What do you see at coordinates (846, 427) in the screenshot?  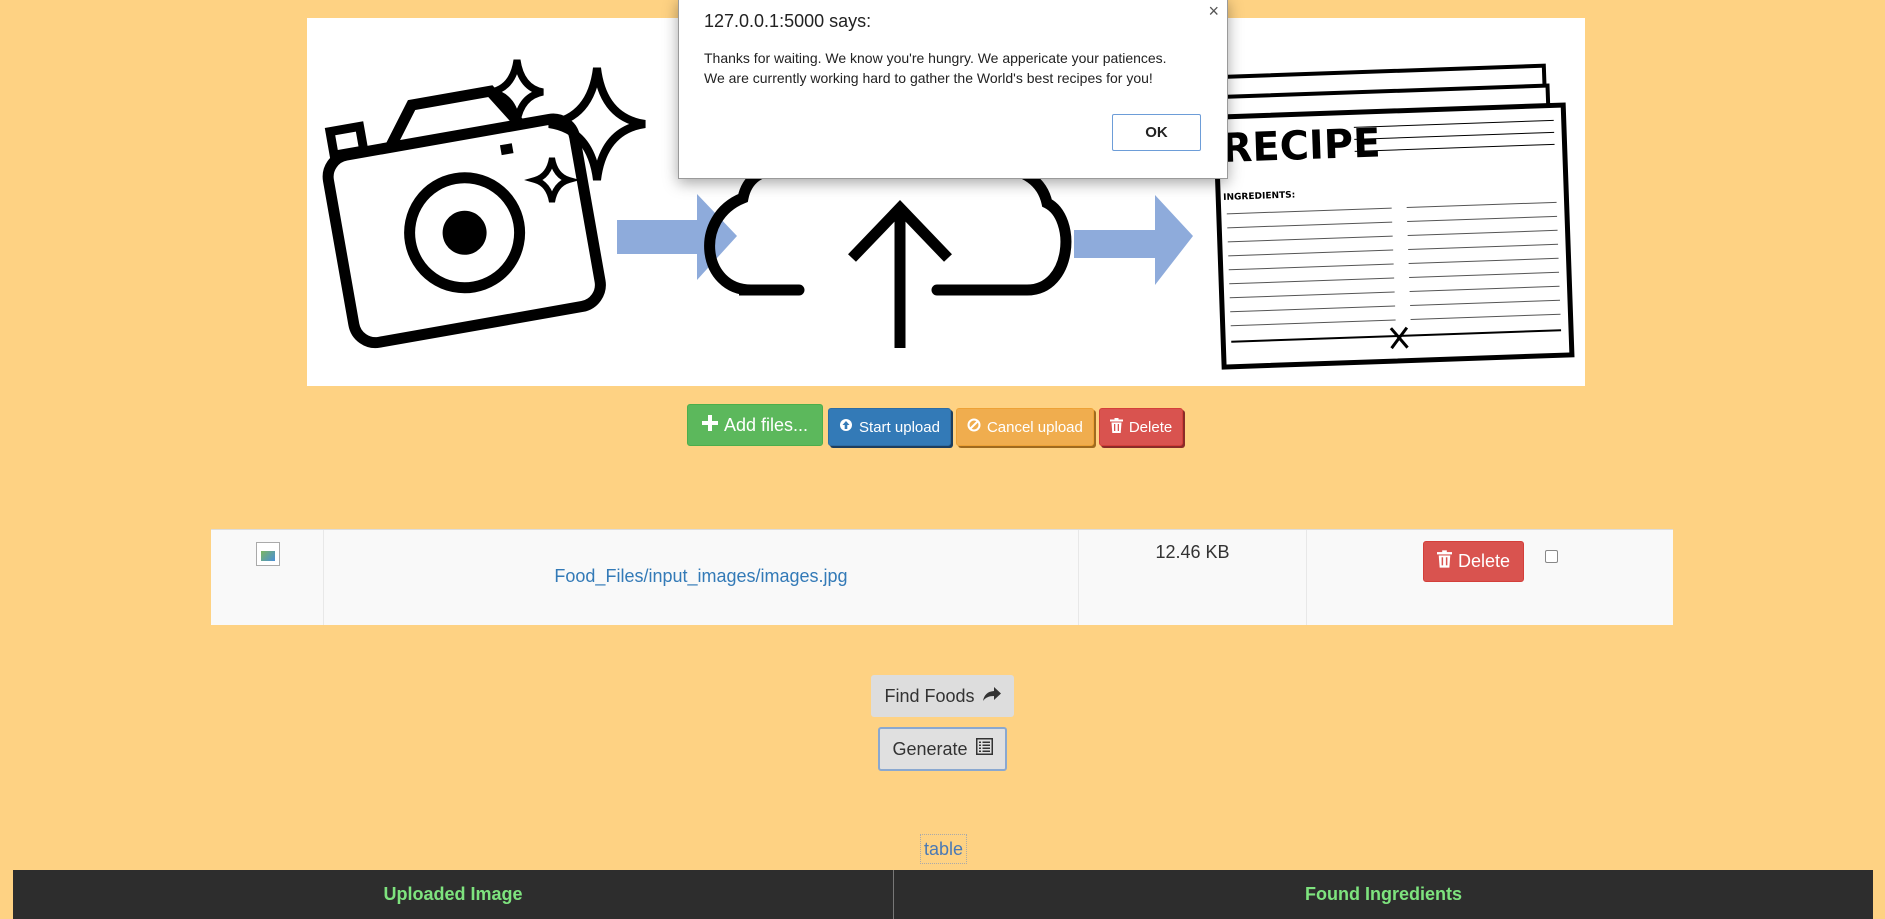 I see `upload-circle-icon` at bounding box center [846, 427].